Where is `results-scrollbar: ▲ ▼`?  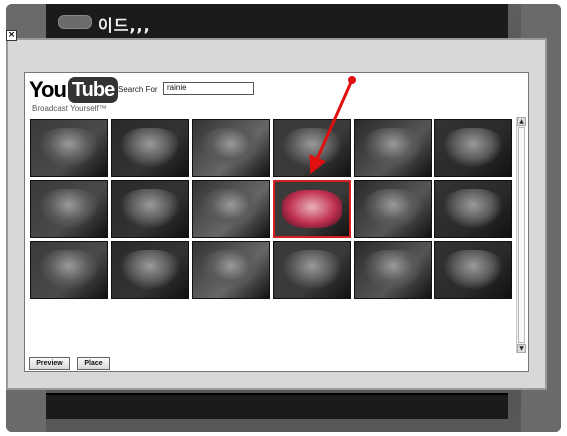
results-scrollbar: ▲ ▼ is located at coordinates (521, 235).